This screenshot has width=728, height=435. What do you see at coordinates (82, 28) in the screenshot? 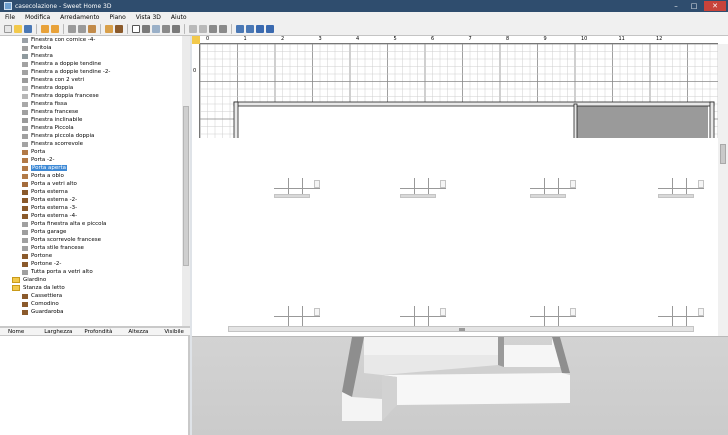
I see `copy-icon` at bounding box center [82, 28].